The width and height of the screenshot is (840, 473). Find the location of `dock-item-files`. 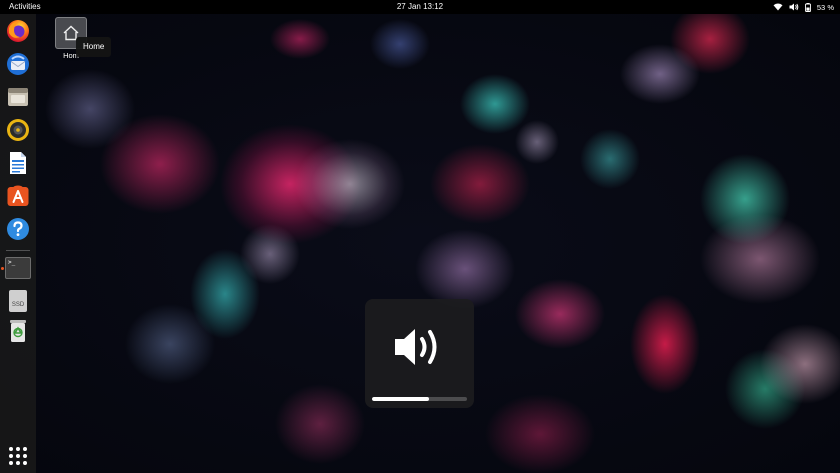

dock-item-files is located at coordinates (18, 99).